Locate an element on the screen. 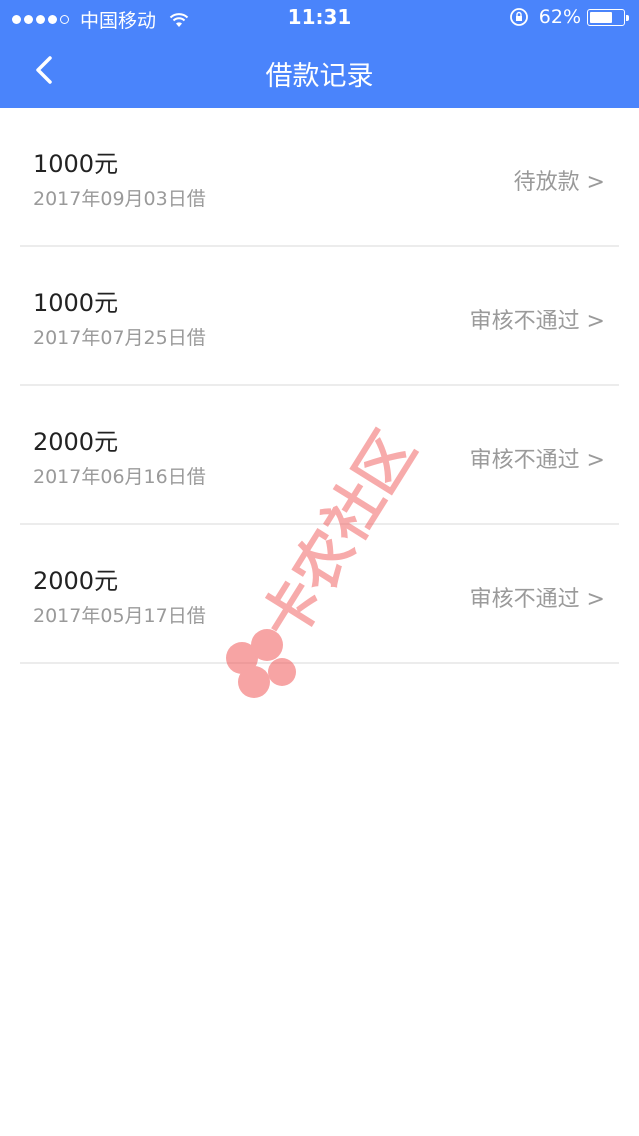 The height and width of the screenshot is (1136, 639). page-title: 借款记录 is located at coordinates (319, 76).